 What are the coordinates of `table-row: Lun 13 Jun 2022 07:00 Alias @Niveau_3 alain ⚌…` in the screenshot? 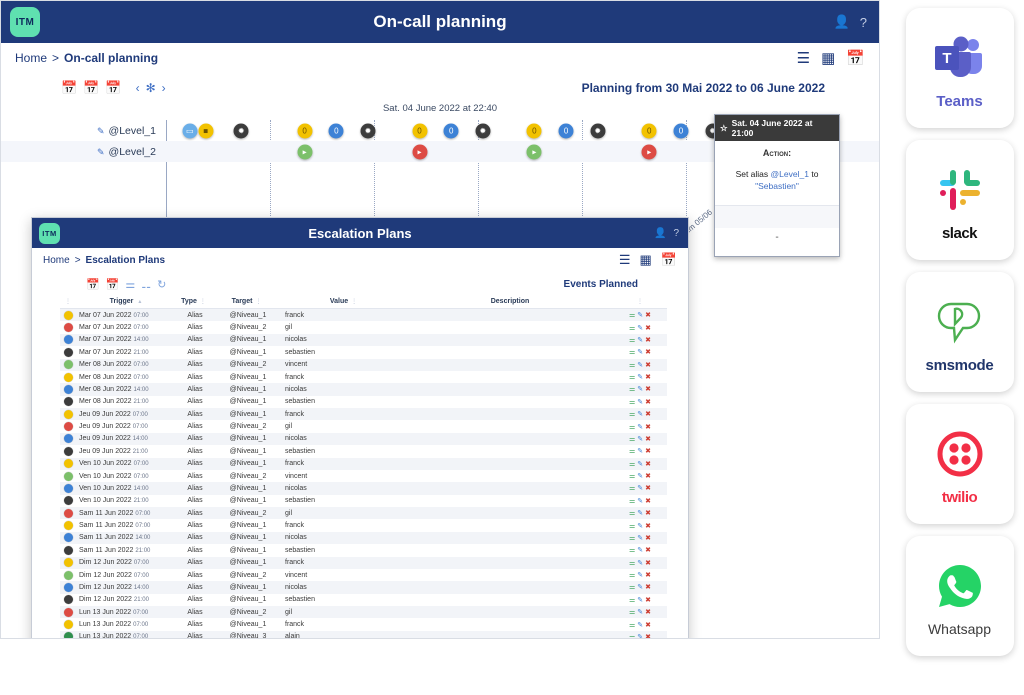 It's located at (363, 634).